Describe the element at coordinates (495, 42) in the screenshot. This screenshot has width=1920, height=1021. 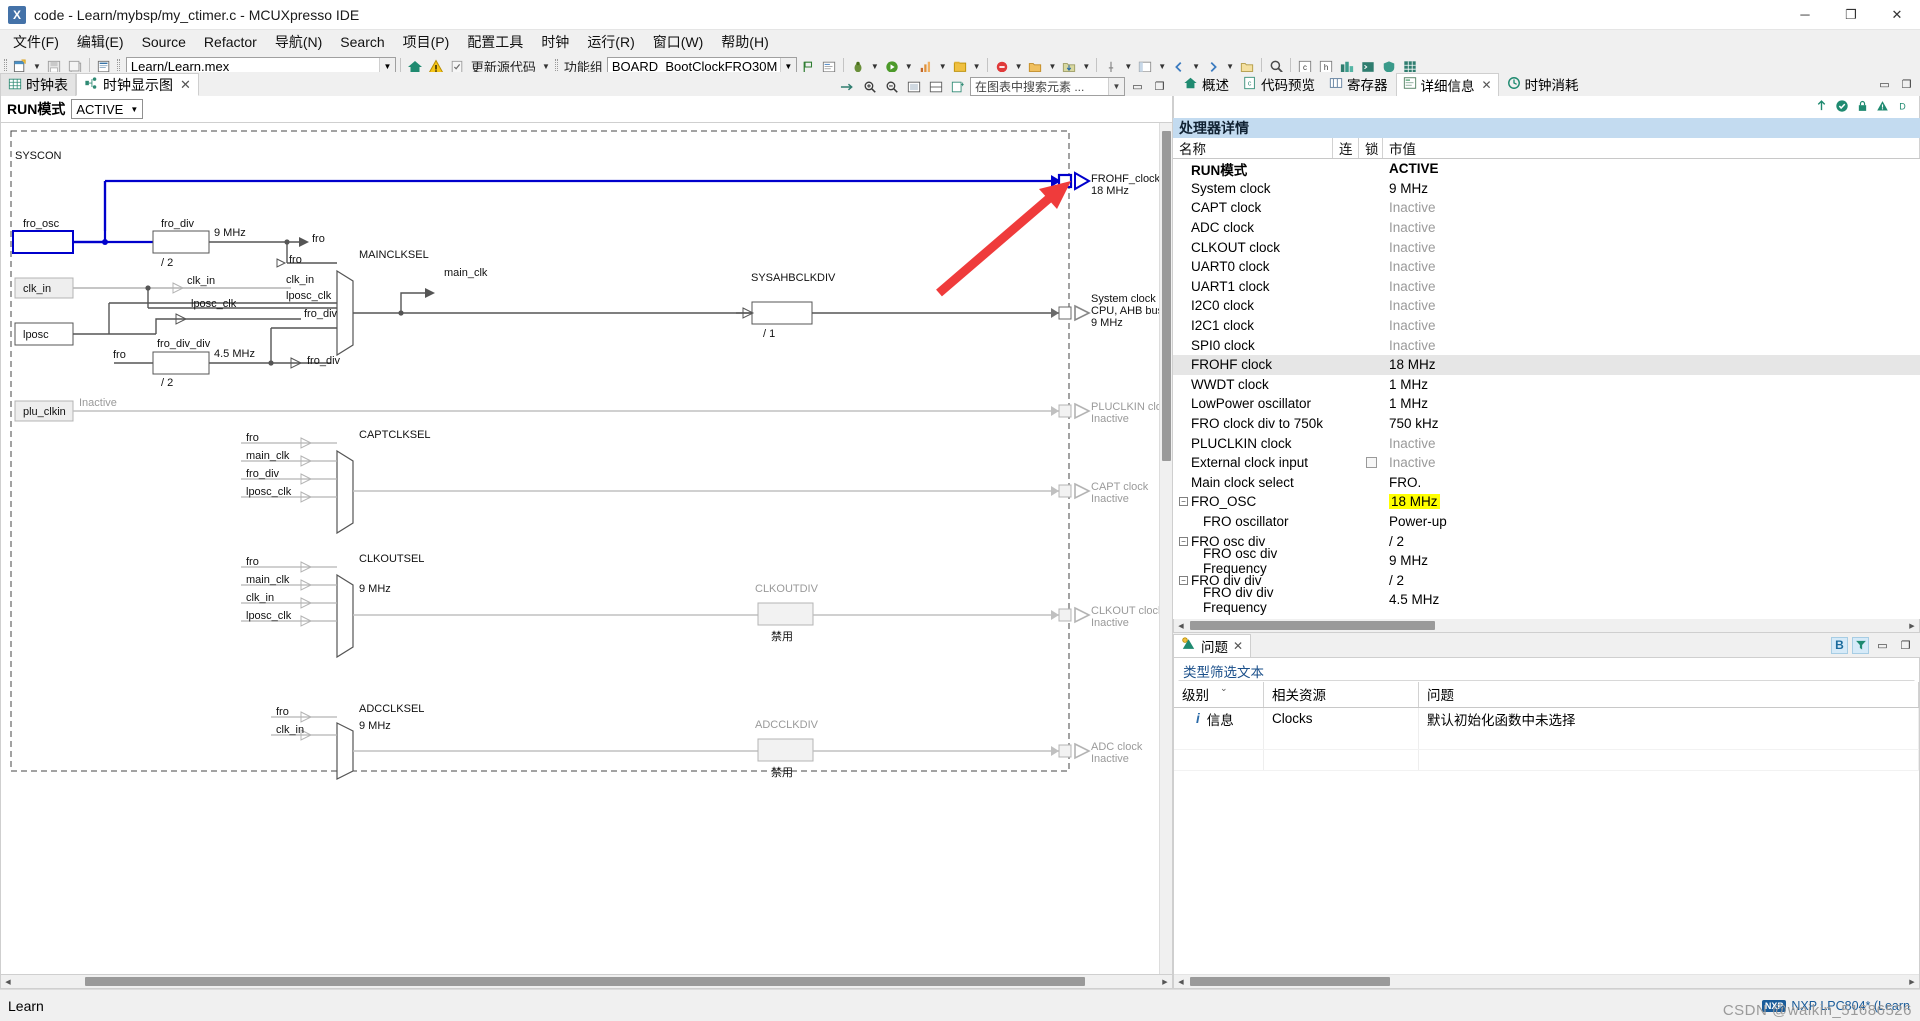
I see `menu-config-tools: 配置工具` at that location.